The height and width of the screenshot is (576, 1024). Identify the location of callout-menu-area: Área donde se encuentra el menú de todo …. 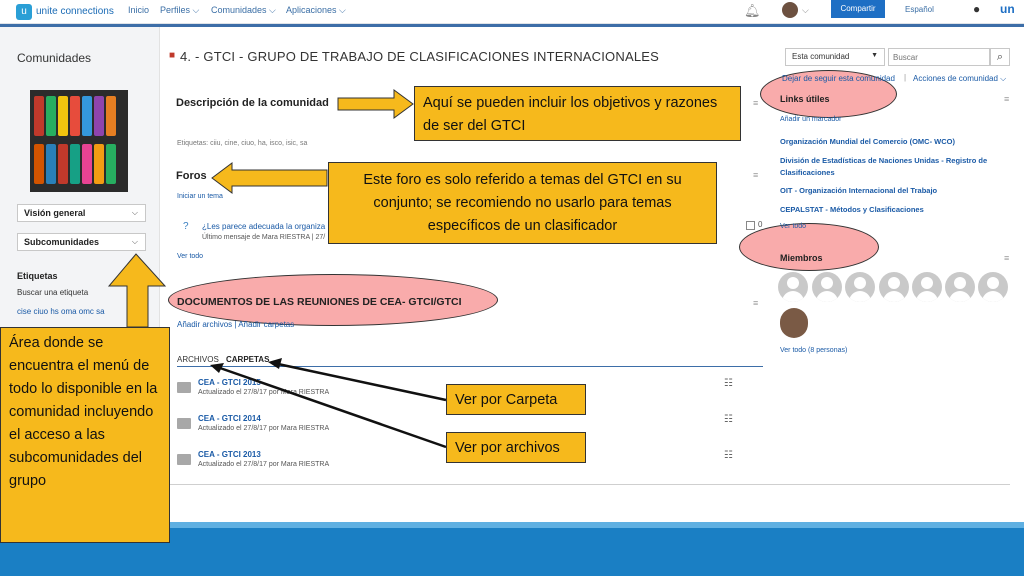
(85, 435).